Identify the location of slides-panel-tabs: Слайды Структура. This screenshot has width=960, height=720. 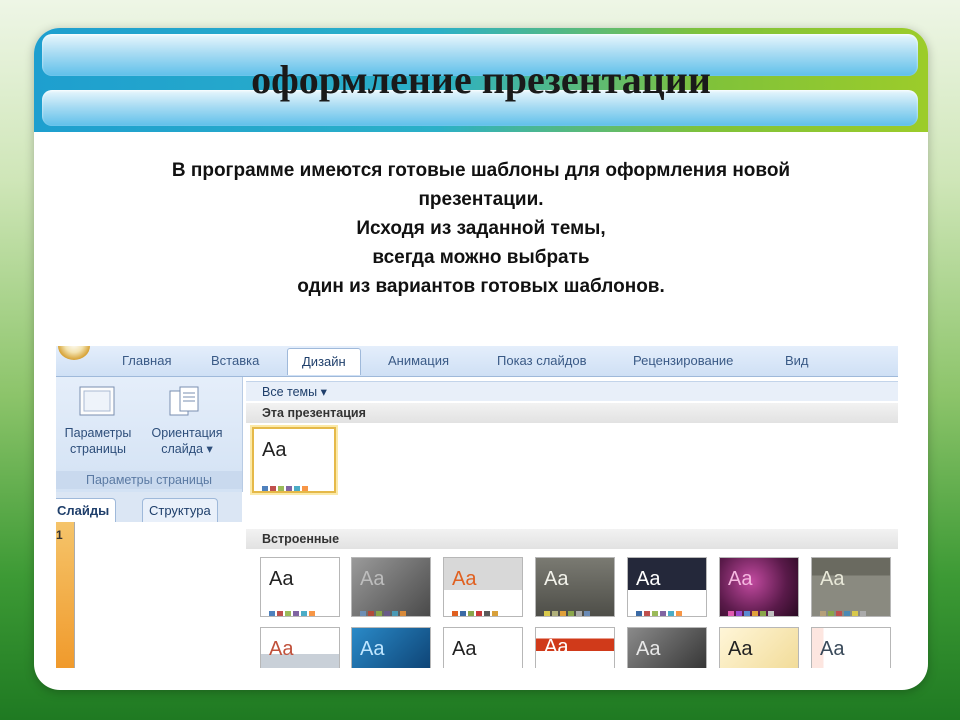
(149, 507).